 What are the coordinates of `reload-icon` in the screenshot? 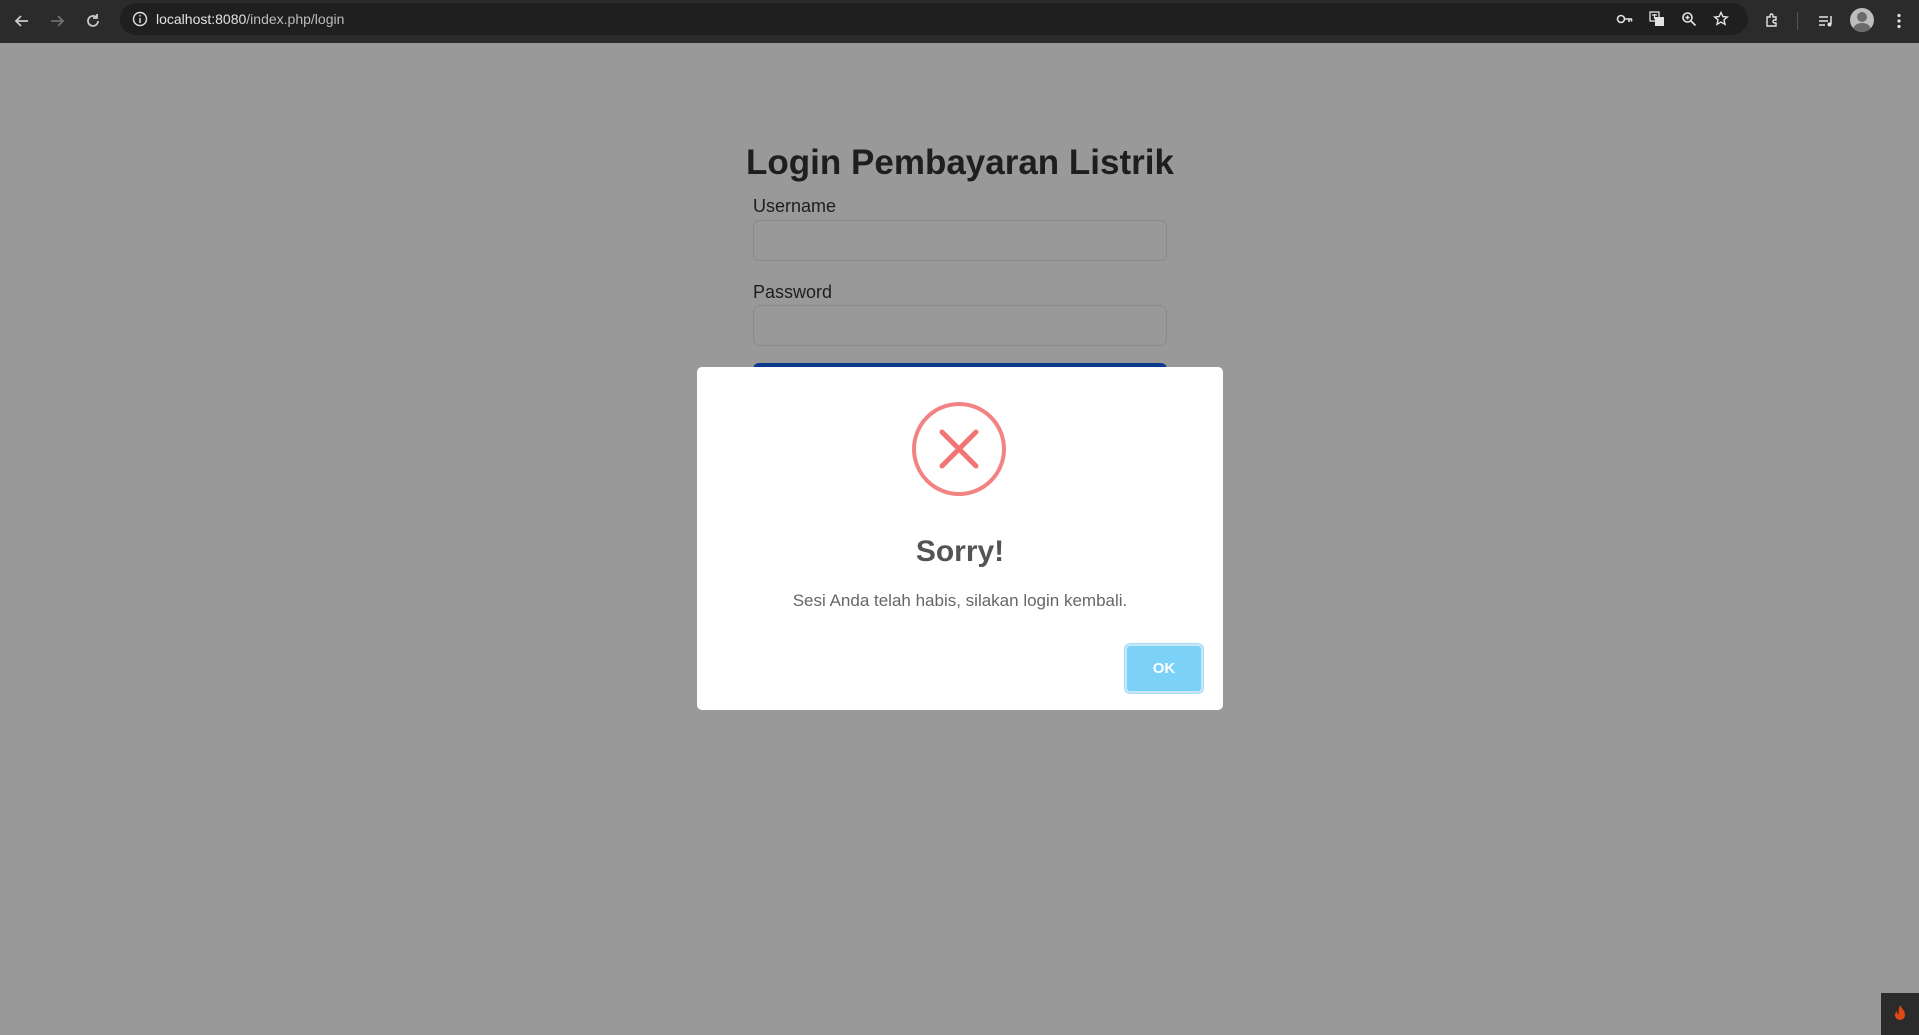 It's located at (93, 21).